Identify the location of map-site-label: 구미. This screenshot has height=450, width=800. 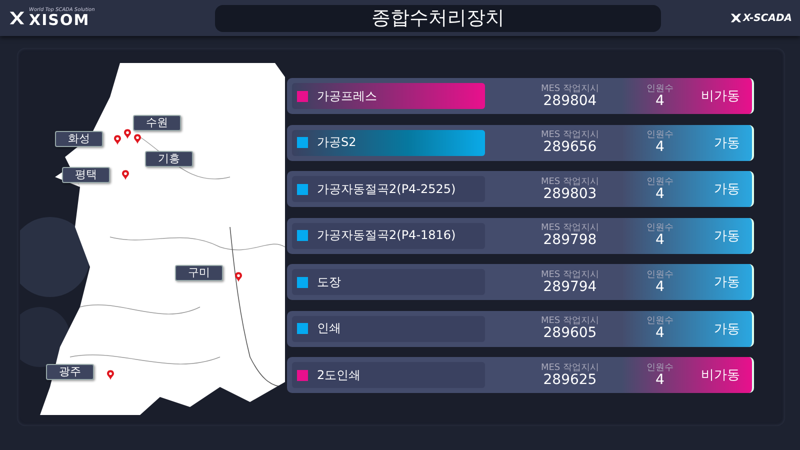
(199, 273).